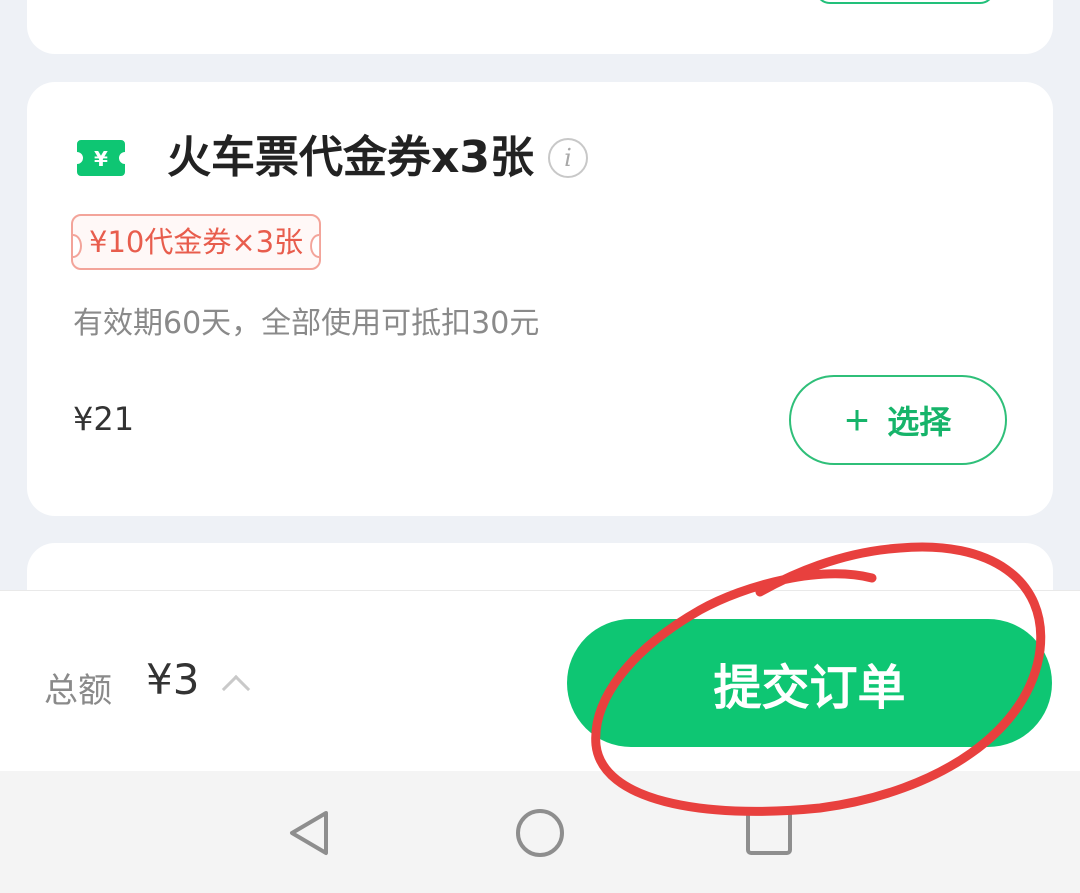 Image resolution: width=1080 pixels, height=893 pixels. Describe the element at coordinates (809, 683) in the screenshot. I see `submit-order-button: 提交订单` at that location.